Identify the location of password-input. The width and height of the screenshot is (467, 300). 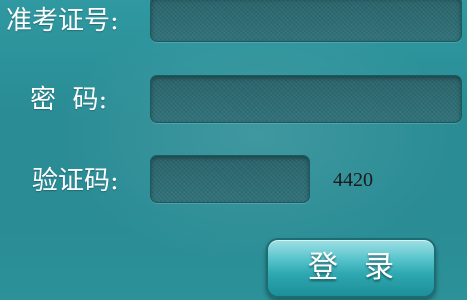
(306, 99).